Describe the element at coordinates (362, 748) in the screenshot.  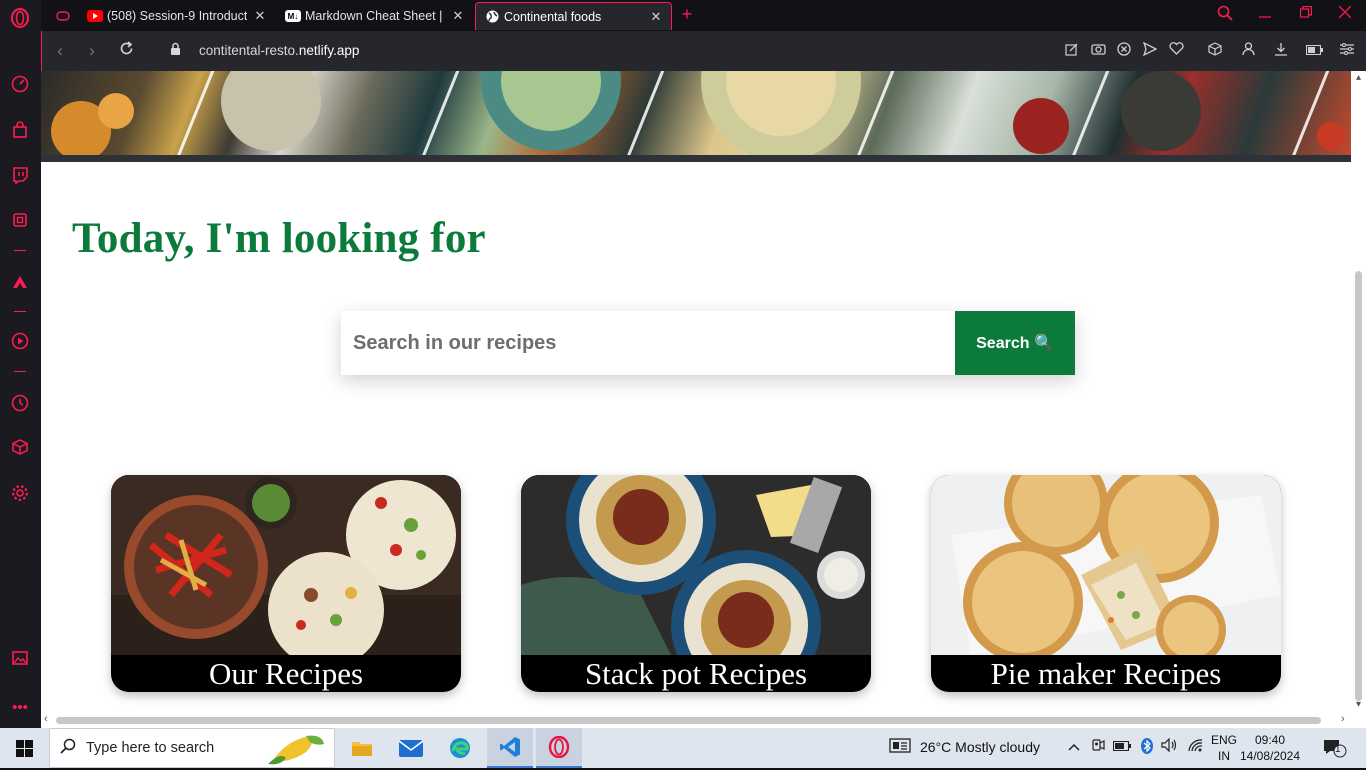
I see `file-explorer-icon` at that location.